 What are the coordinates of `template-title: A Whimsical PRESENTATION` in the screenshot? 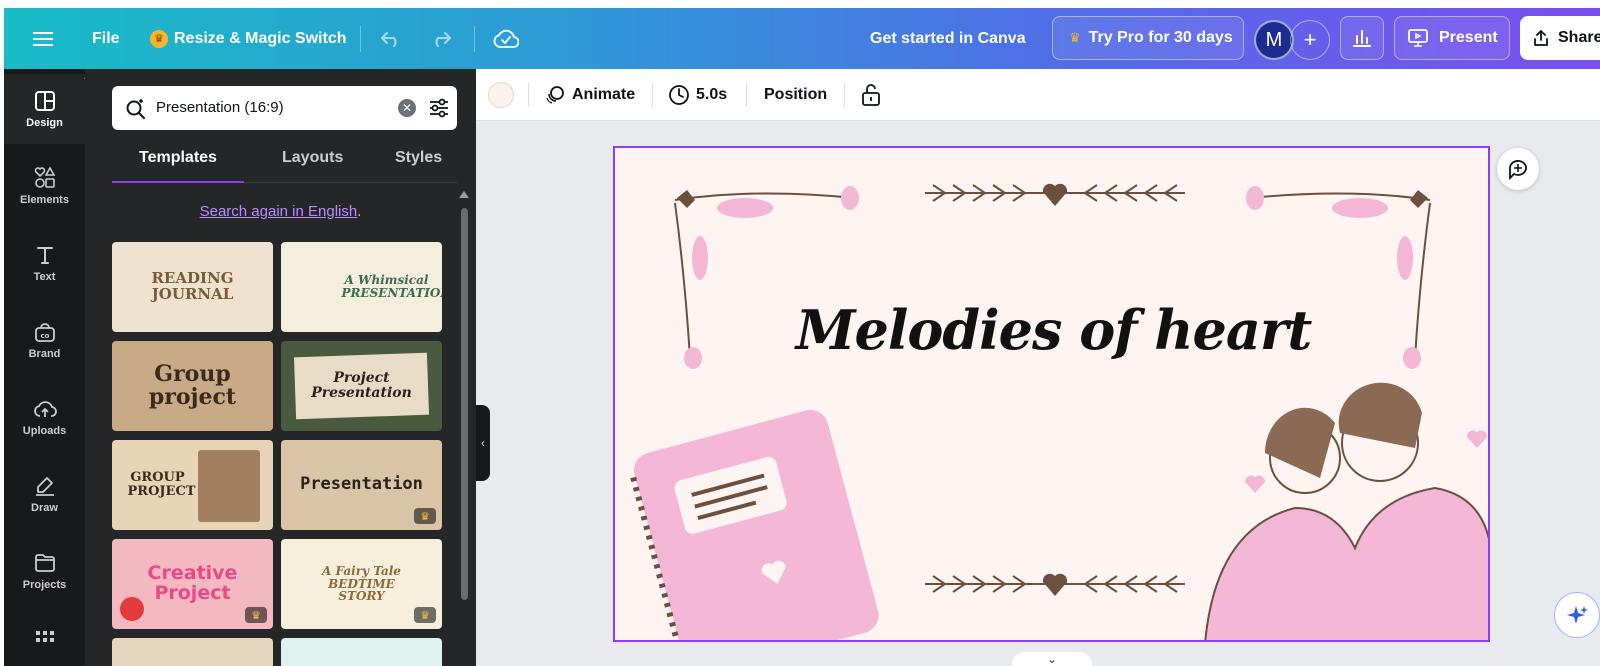 It's located at (392, 286).